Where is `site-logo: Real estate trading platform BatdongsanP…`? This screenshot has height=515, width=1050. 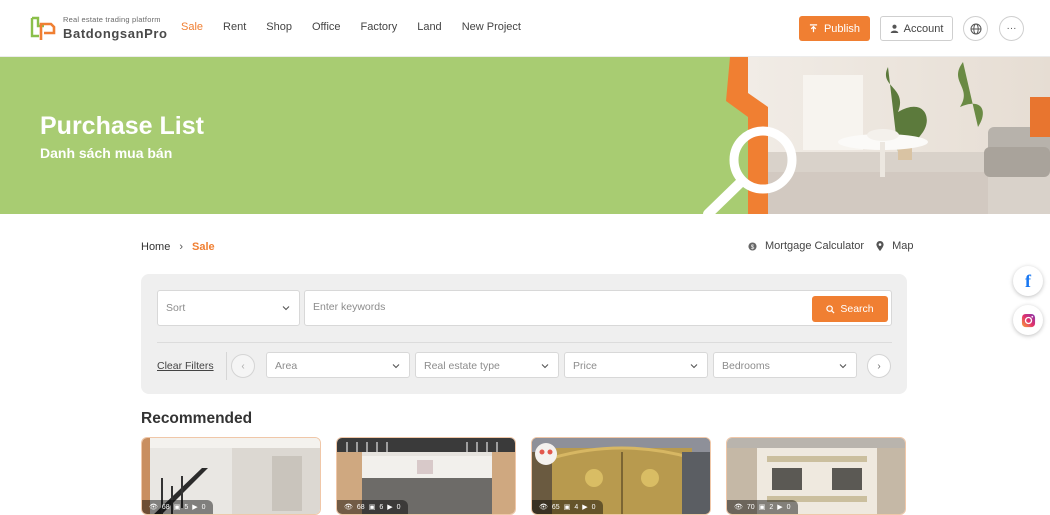
site-logo: Real estate trading platform BatdongsanP… is located at coordinates (98, 28).